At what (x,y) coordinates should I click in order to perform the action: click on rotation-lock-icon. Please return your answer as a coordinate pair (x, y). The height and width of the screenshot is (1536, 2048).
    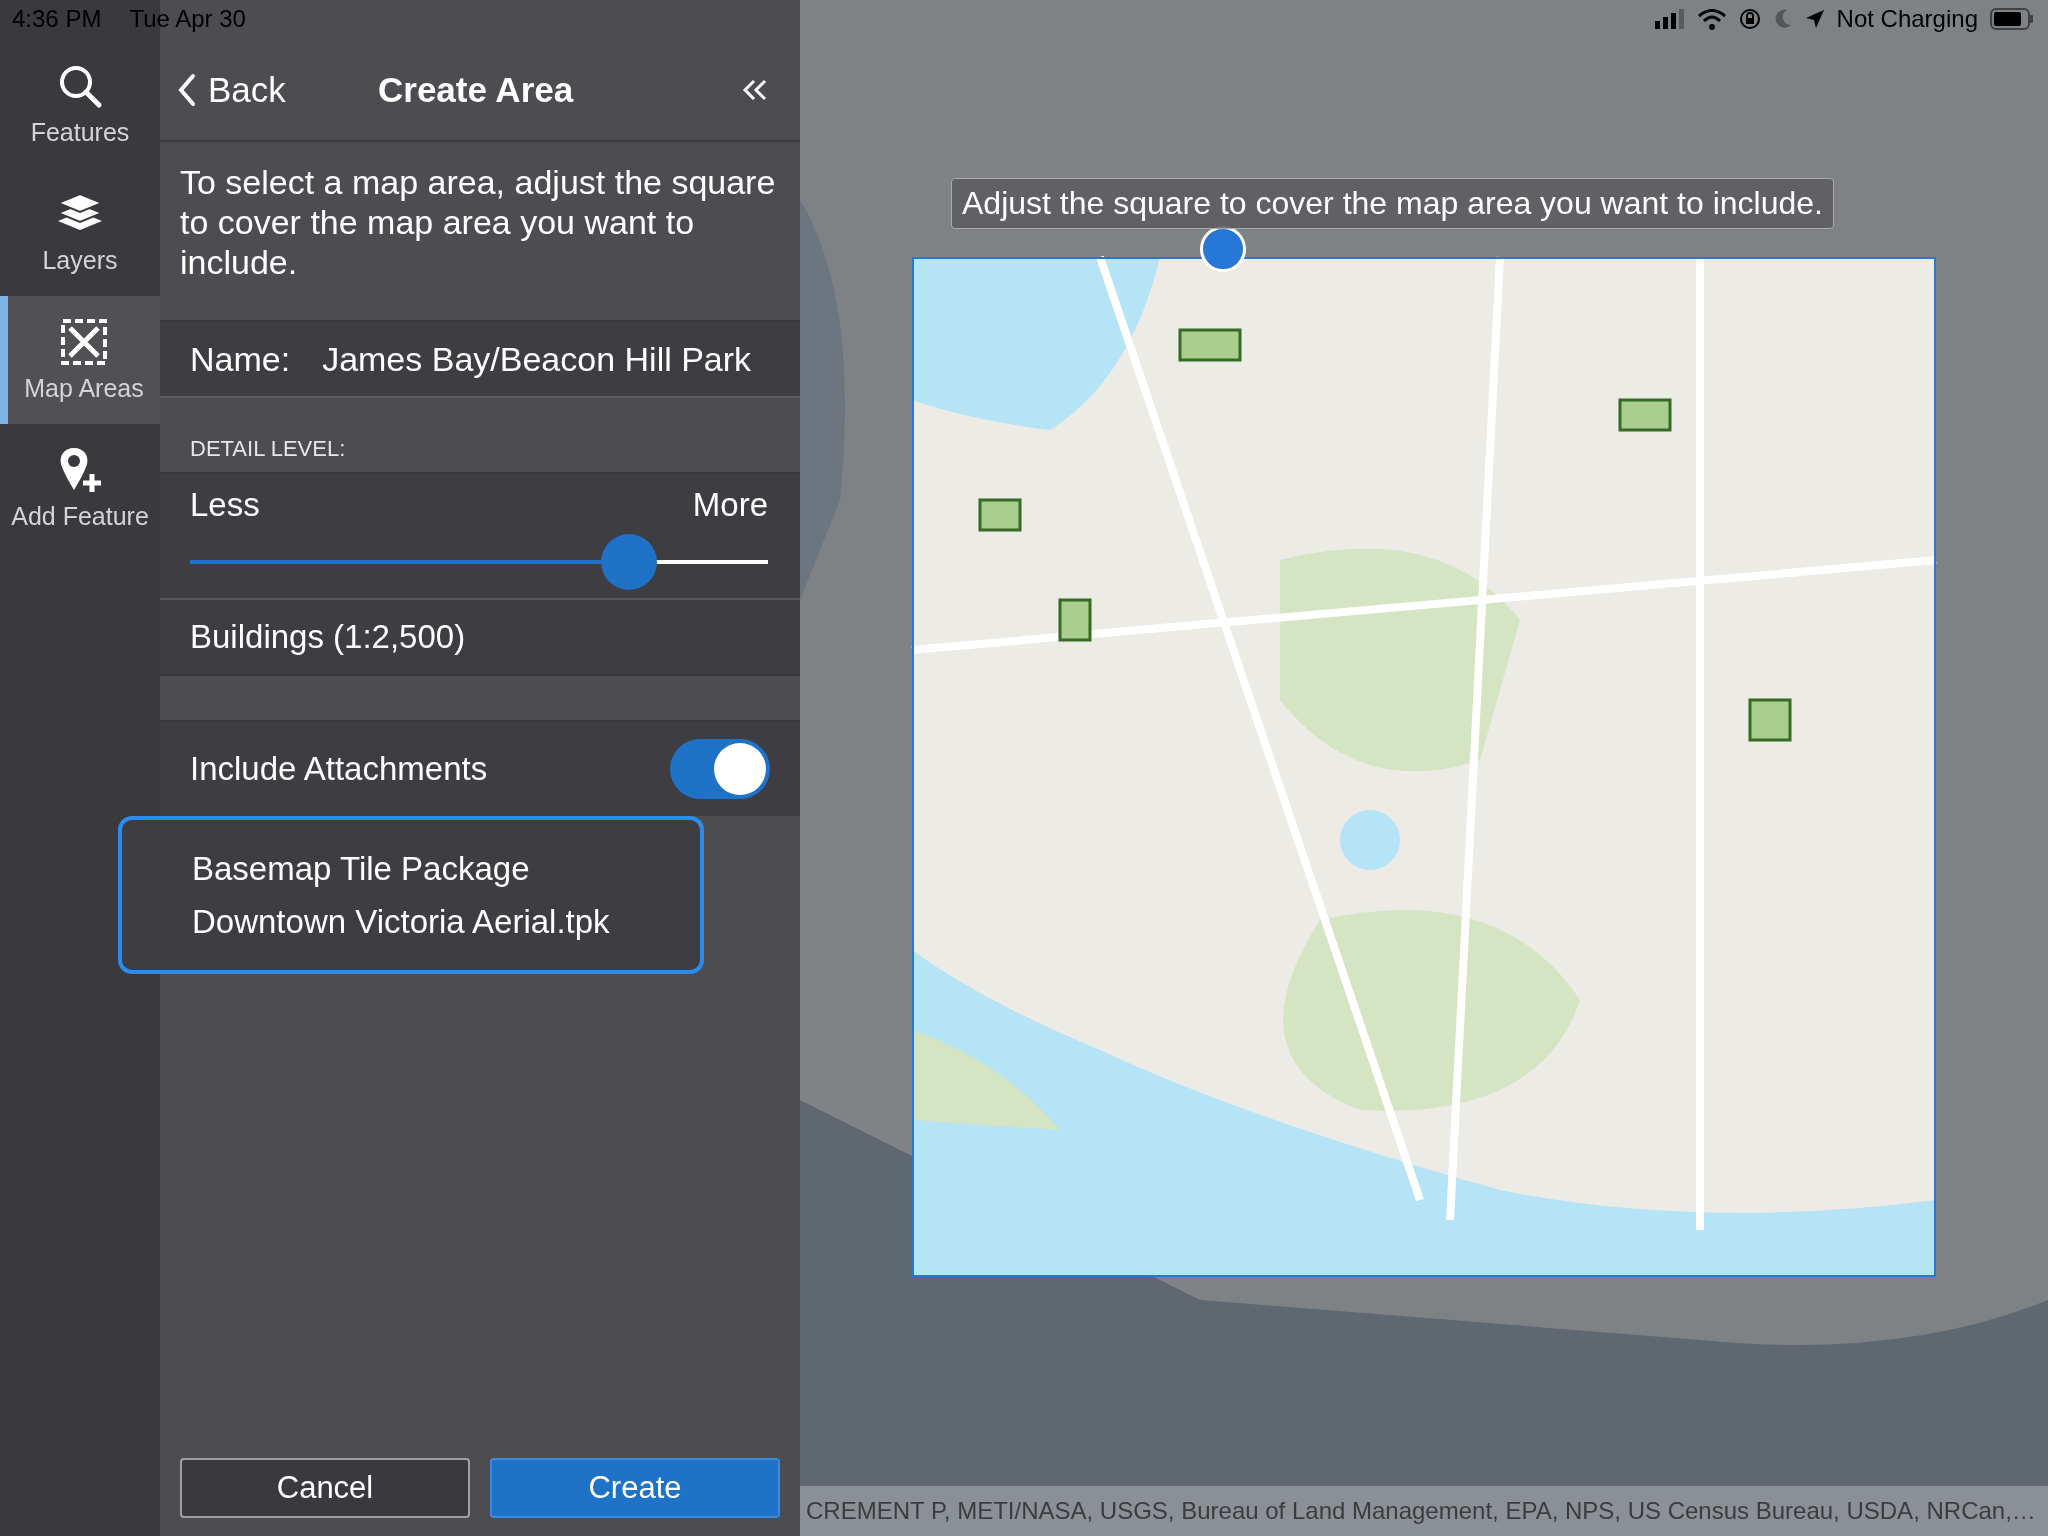
    Looking at the image, I should click on (1749, 19).